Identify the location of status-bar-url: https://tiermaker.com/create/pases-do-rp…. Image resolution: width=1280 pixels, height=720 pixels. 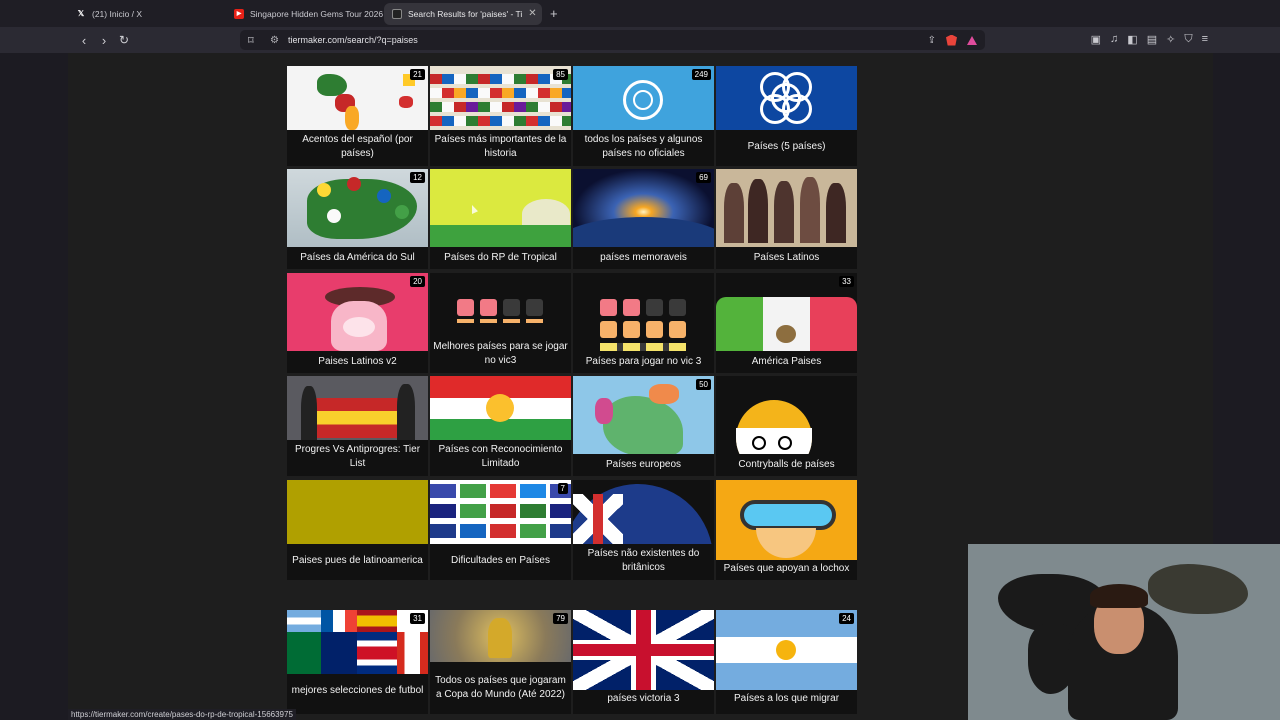
(182, 714).